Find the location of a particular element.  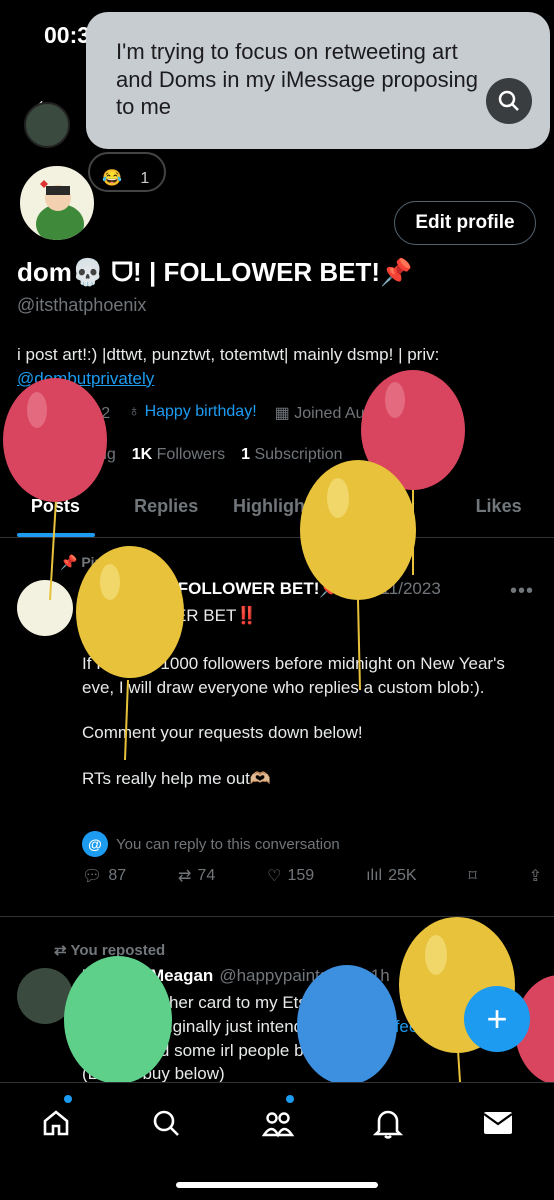

post-handle: @happypaintsplat · 1h is located at coordinates (304, 975).